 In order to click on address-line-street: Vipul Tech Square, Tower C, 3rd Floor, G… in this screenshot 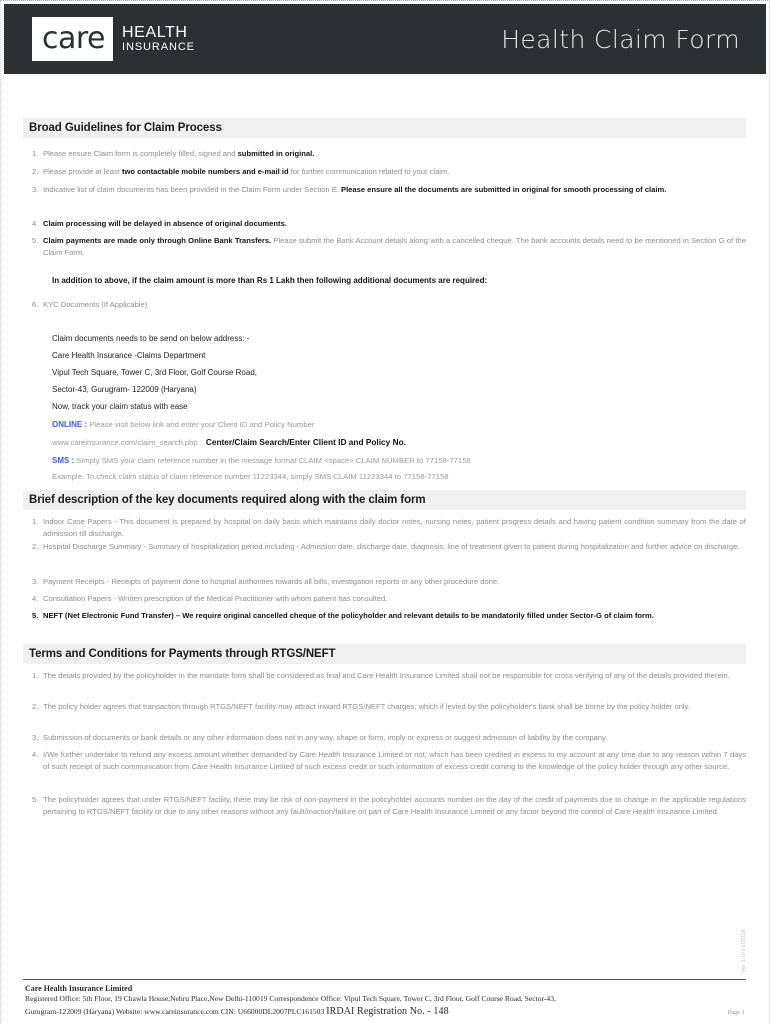, I will do `click(154, 372)`.